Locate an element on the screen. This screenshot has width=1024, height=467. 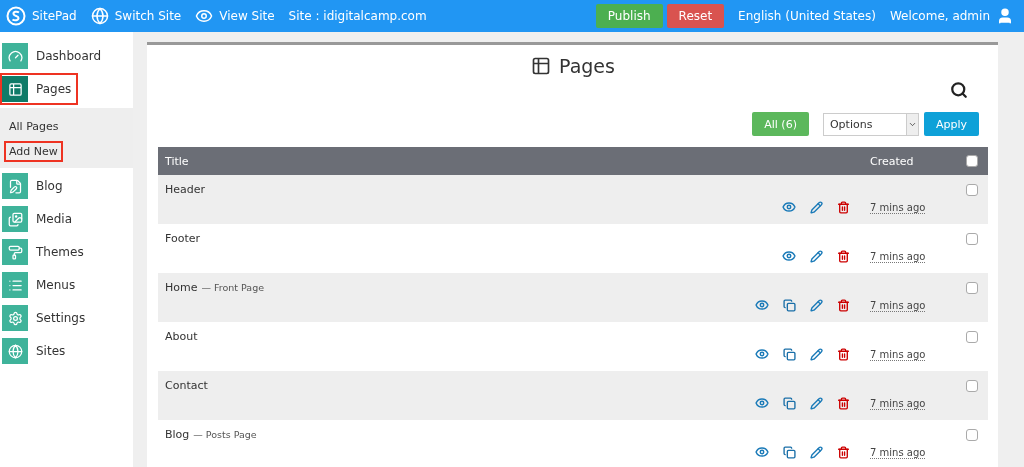
gauge-icon is located at coordinates (15, 56).